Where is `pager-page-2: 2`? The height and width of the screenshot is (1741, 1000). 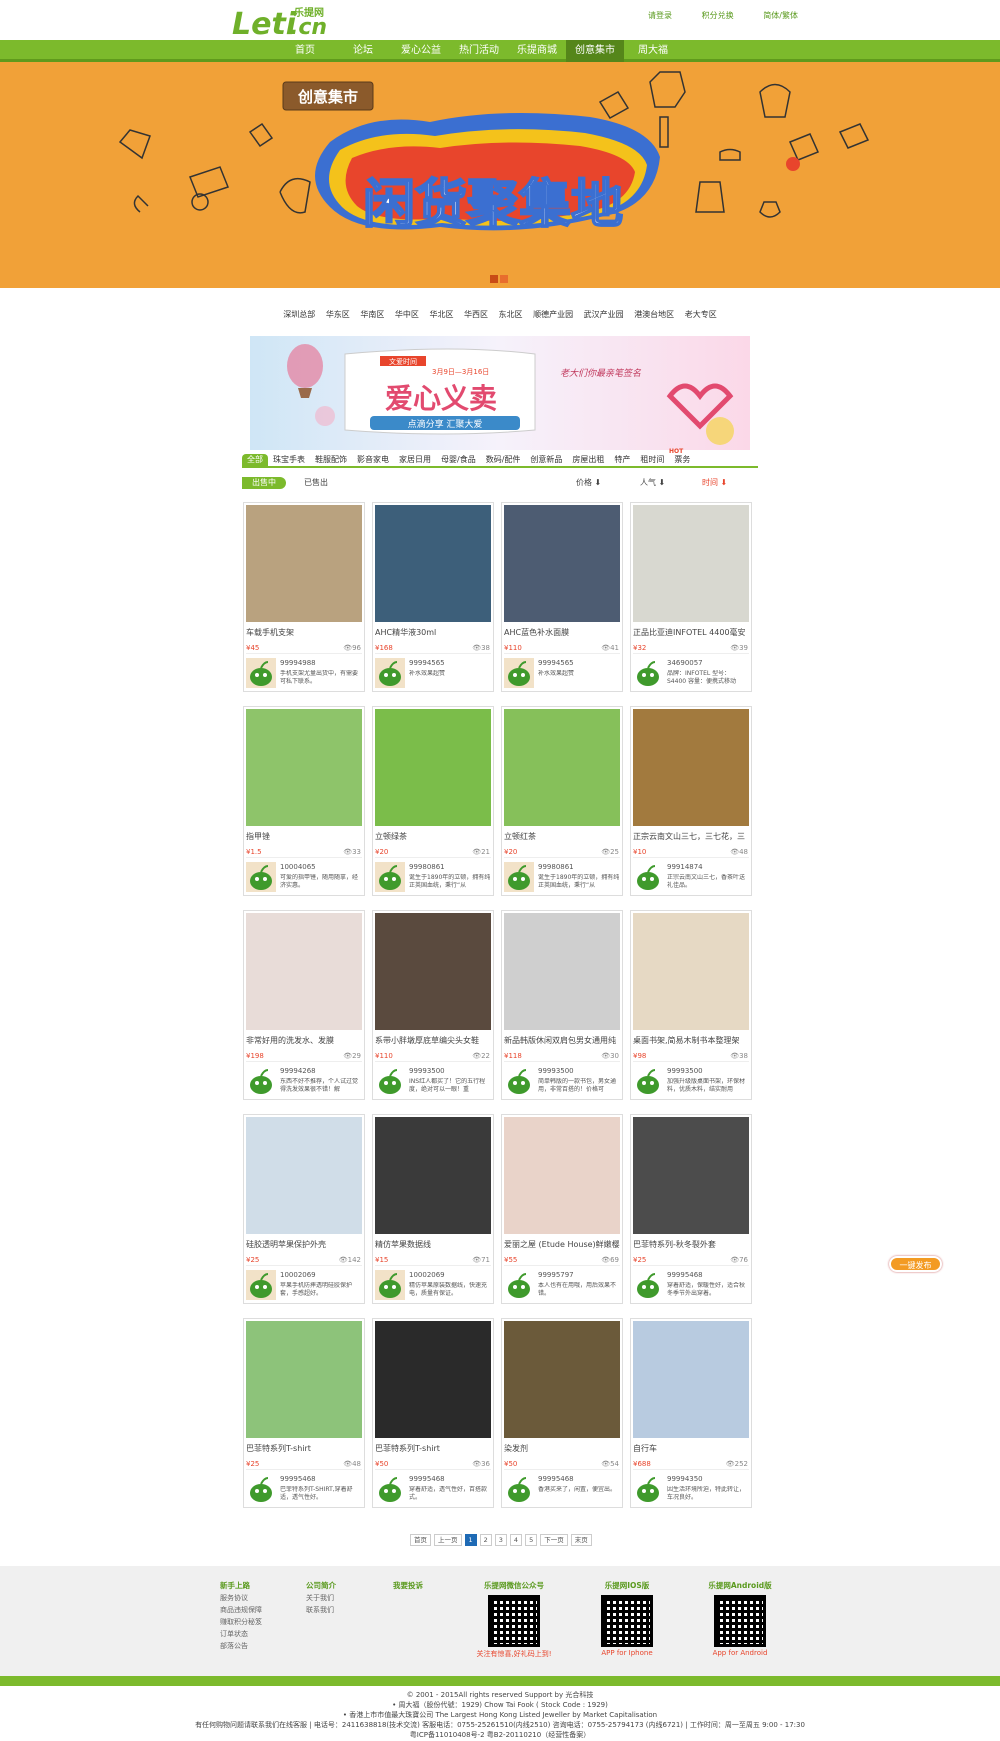 pager-page-2: 2 is located at coordinates (485, 1540).